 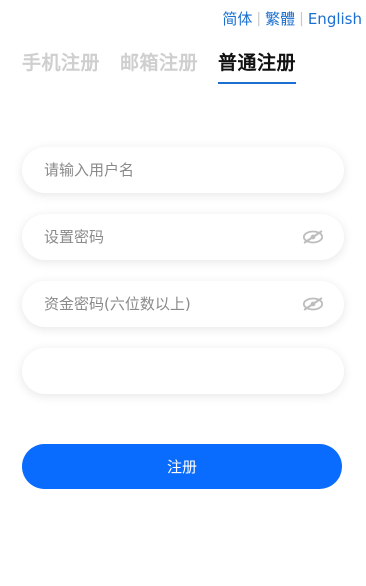 What do you see at coordinates (159, 66) in the screenshot?
I see `tab-email-register: 邮箱注册` at bounding box center [159, 66].